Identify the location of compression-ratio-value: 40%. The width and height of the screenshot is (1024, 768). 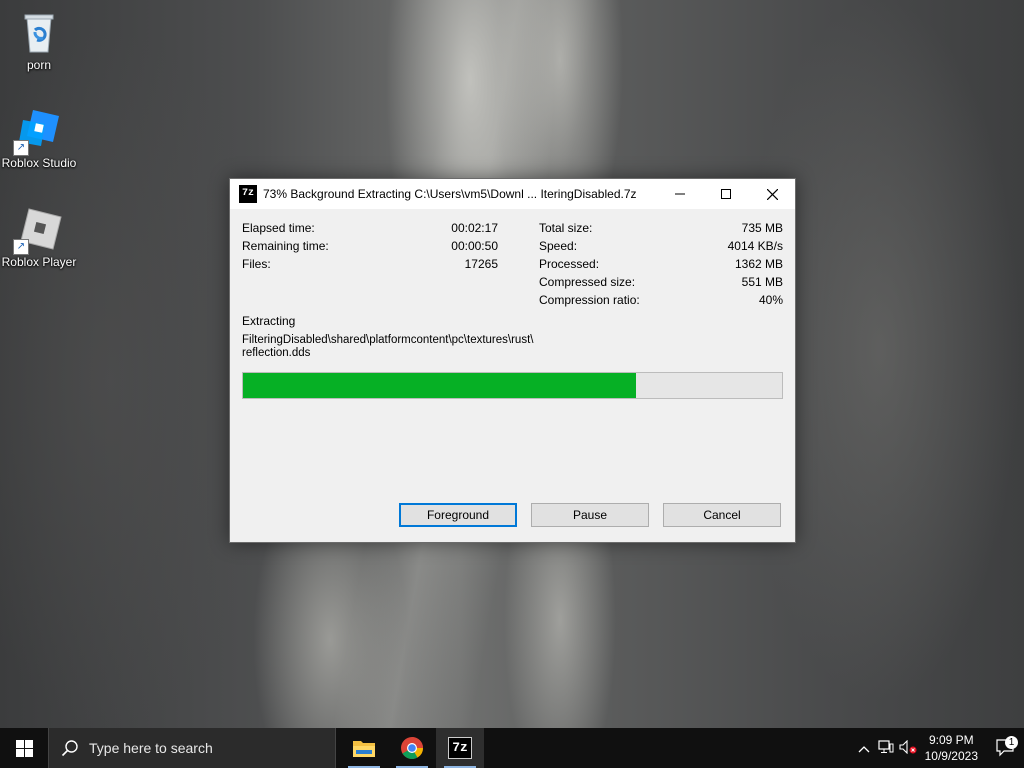
(770, 300).